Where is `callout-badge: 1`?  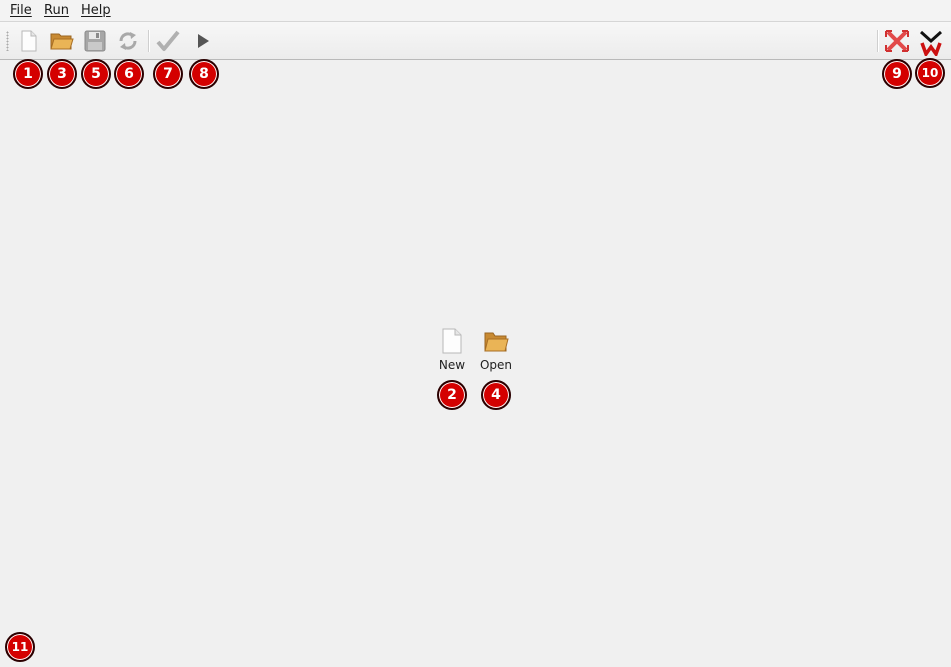
callout-badge: 1 is located at coordinates (28, 74).